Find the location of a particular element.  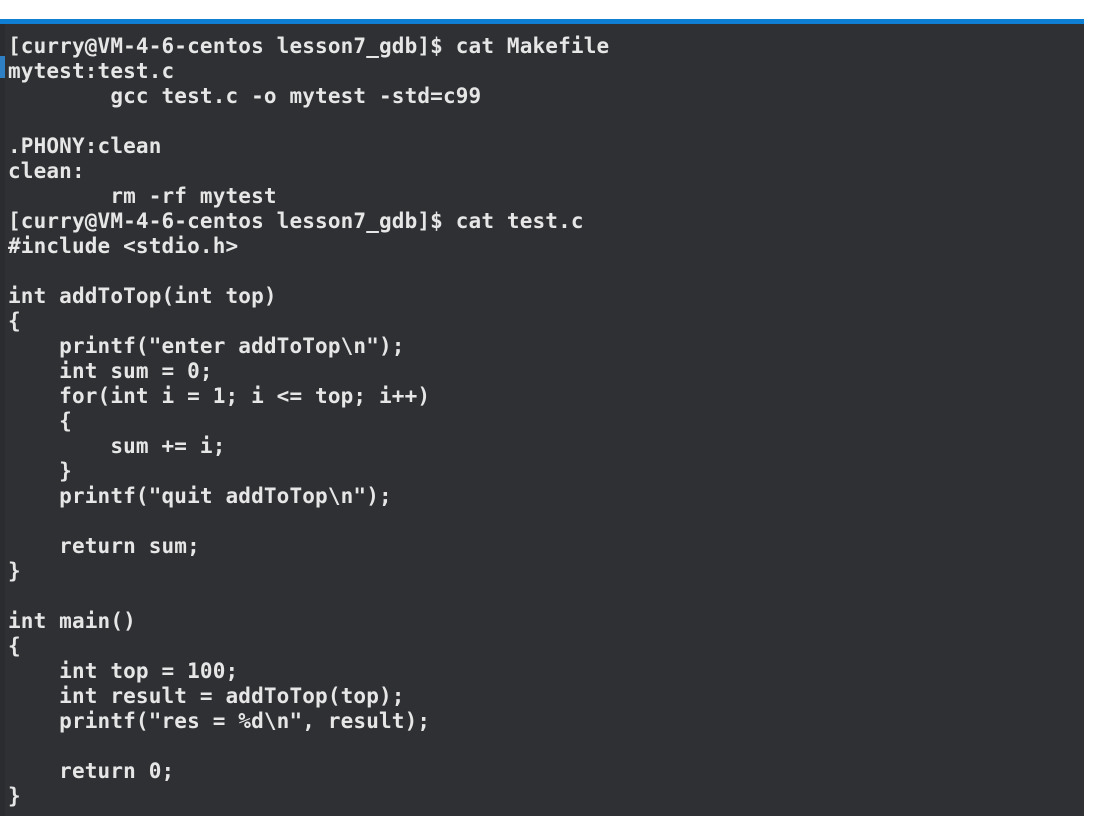

terminal-line: int addToTop(int top) is located at coordinates (142, 296).